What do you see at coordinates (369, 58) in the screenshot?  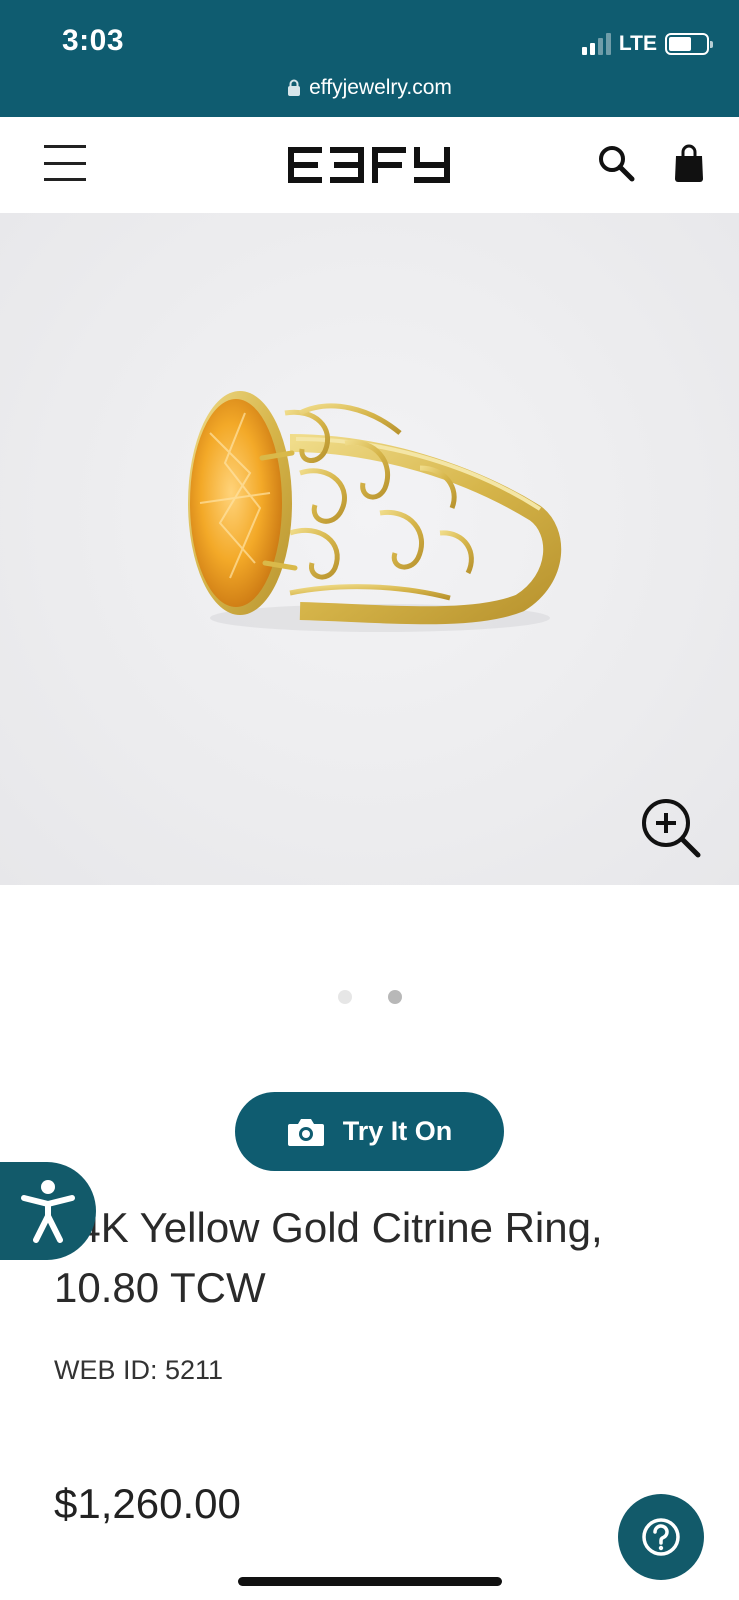 I see `browser-top-bar: 3:03 LTE effyjewelry.com` at bounding box center [369, 58].